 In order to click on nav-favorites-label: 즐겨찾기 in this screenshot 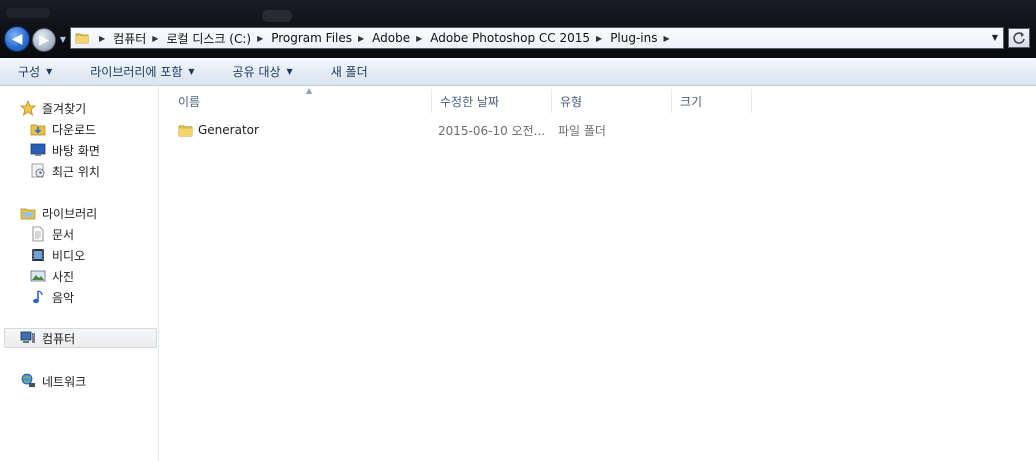, I will do `click(64, 108)`.